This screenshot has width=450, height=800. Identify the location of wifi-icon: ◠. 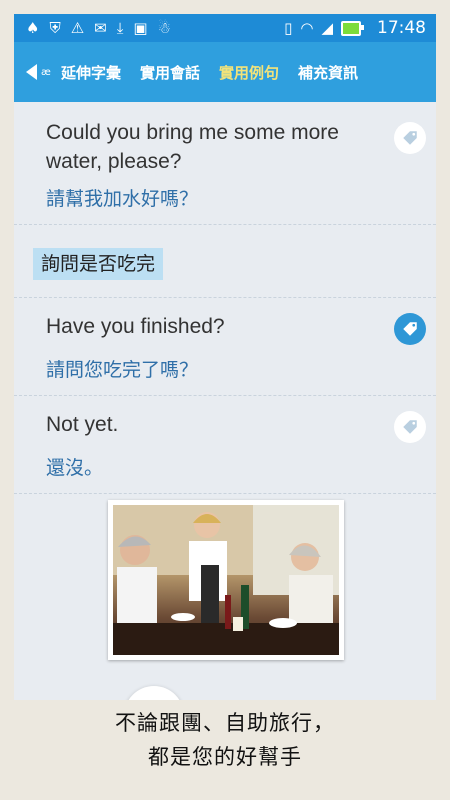
(307, 27).